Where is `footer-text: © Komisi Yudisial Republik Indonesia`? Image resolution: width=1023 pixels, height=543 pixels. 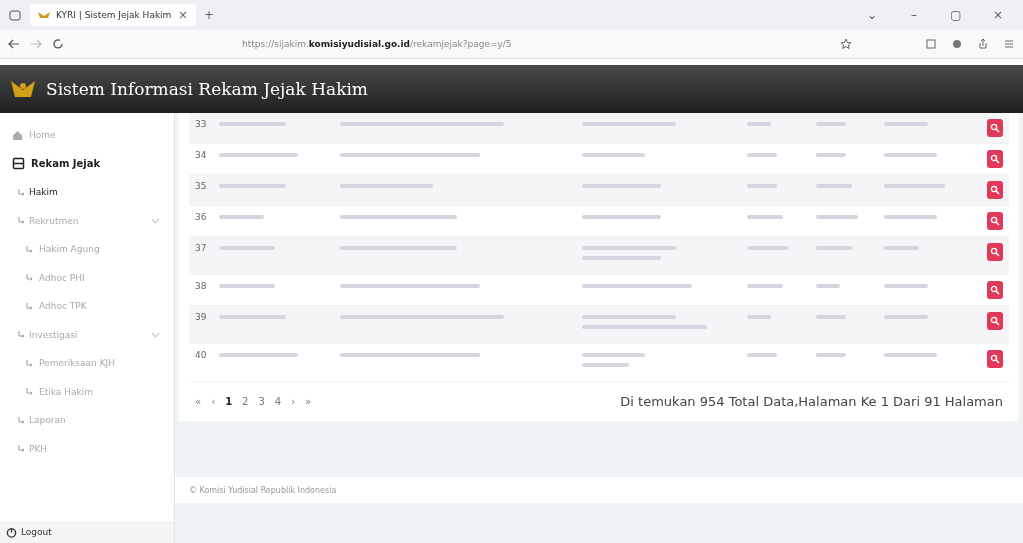
footer-text: © Komisi Yudisial Republik Indonesia is located at coordinates (263, 490).